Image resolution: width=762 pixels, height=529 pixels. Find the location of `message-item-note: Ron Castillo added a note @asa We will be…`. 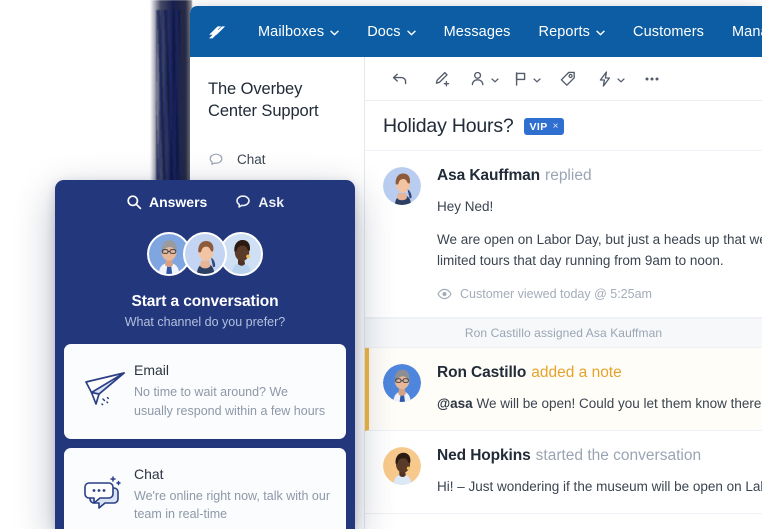

message-item-note: Ron Castillo added a note @asa We will be… is located at coordinates (563, 389).